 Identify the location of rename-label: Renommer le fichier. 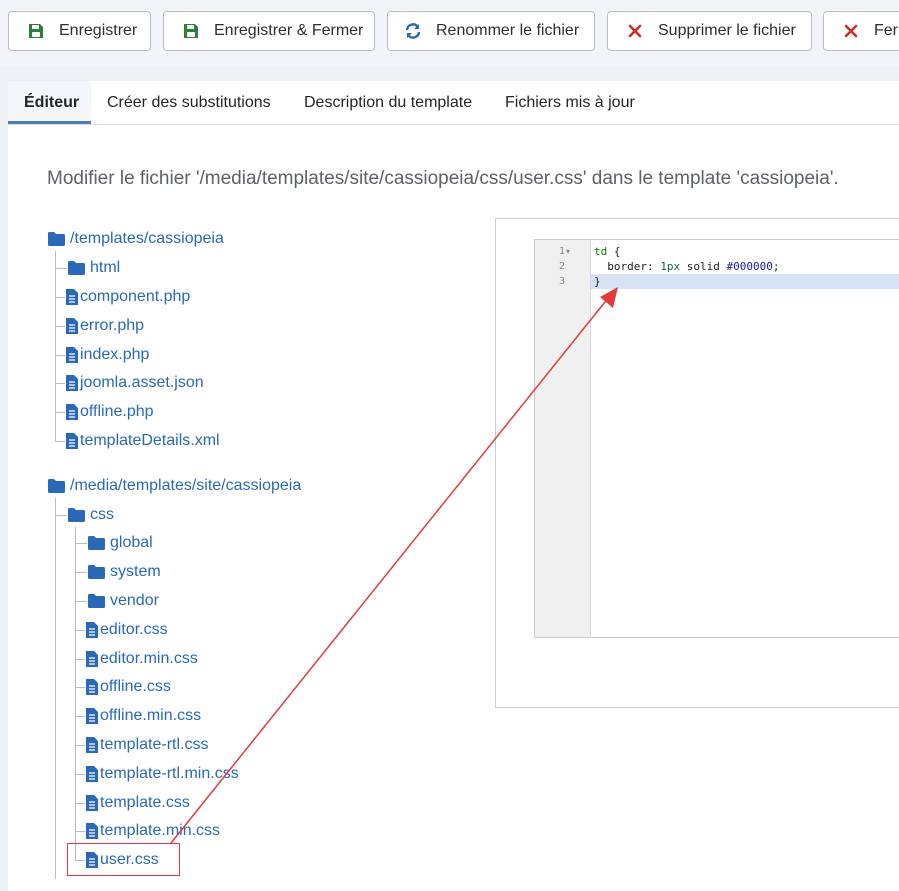
(508, 30).